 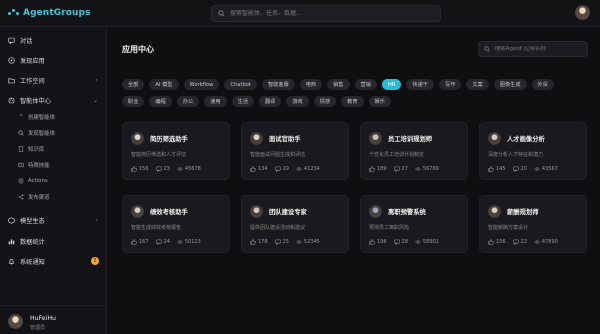 I want to click on comment-stat: 25, so click(x=281, y=242).